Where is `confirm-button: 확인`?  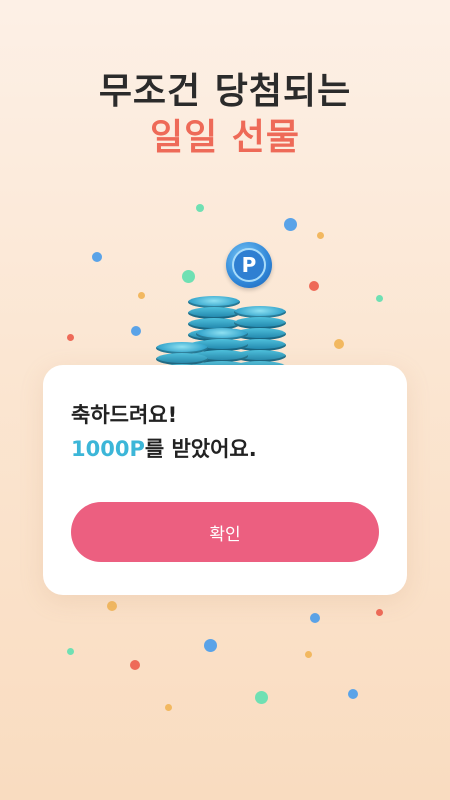 confirm-button: 확인 is located at coordinates (225, 532).